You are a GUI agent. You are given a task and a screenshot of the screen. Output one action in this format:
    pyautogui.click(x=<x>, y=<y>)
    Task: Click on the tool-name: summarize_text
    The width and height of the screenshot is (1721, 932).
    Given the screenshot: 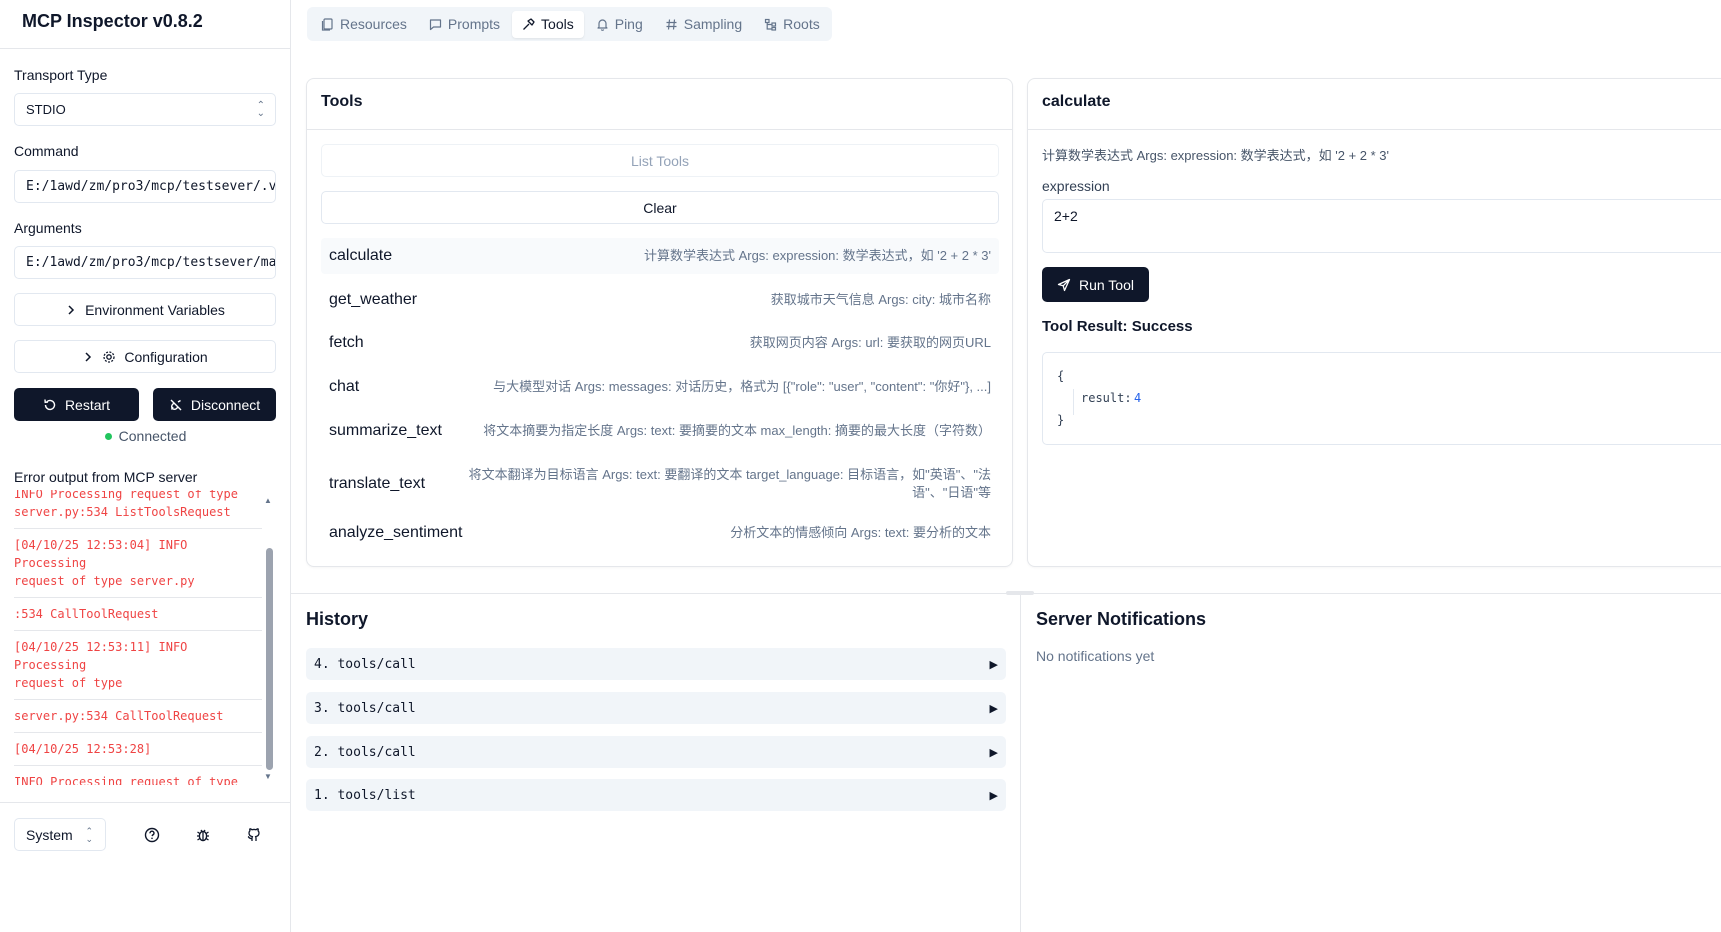 What is the action you would take?
    pyautogui.click(x=385, y=430)
    